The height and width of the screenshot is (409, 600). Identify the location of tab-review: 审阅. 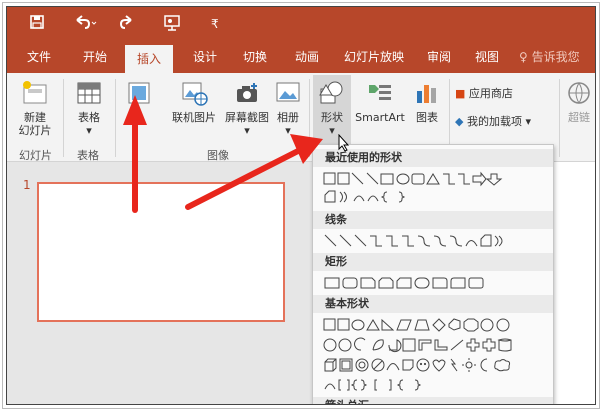
(439, 57).